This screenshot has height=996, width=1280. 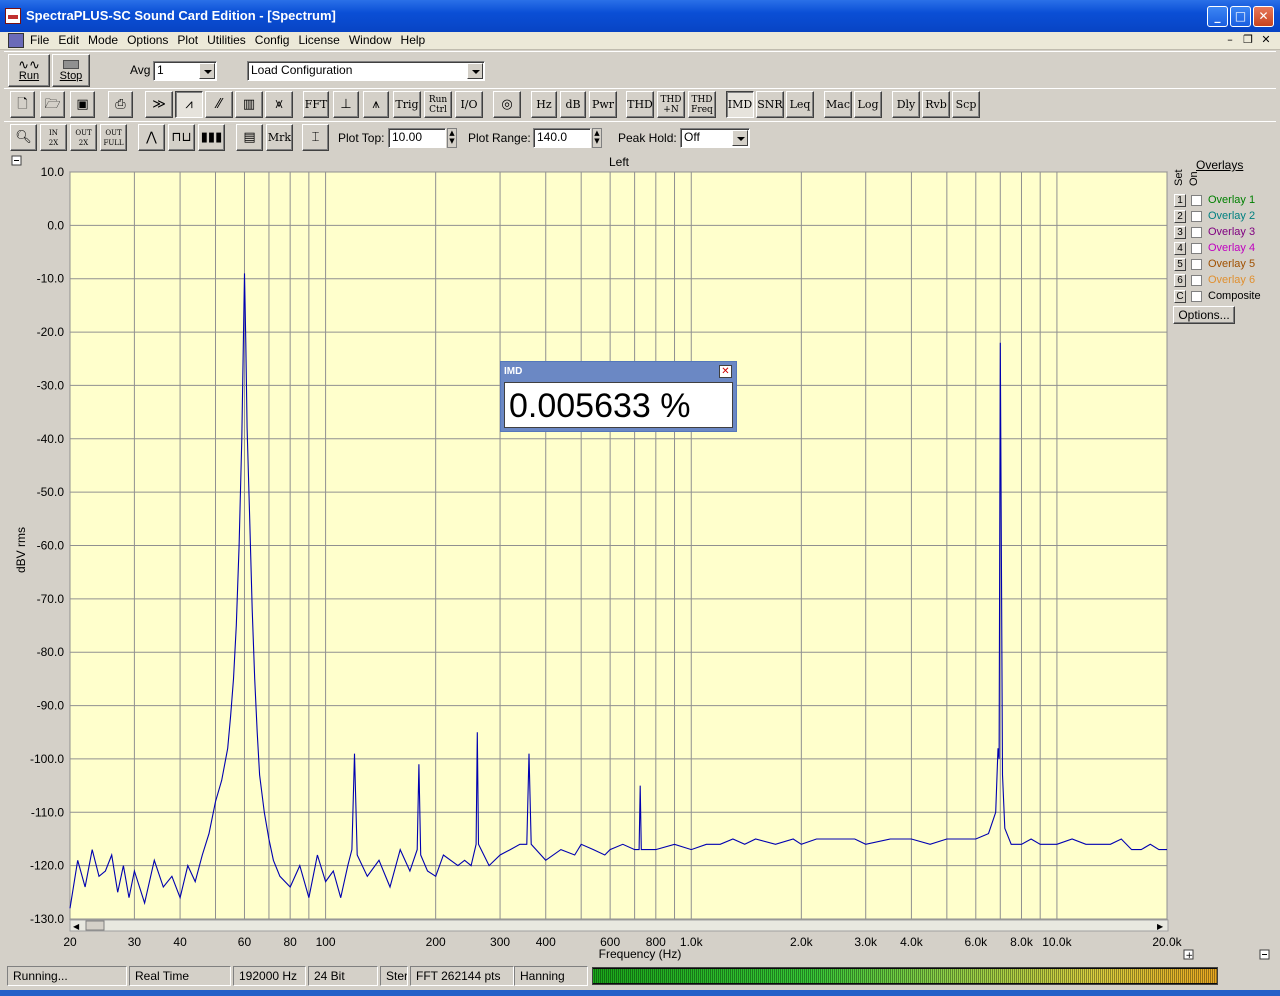 What do you see at coordinates (55, 225) in the screenshot?
I see `y-tick-label: 0.0` at bounding box center [55, 225].